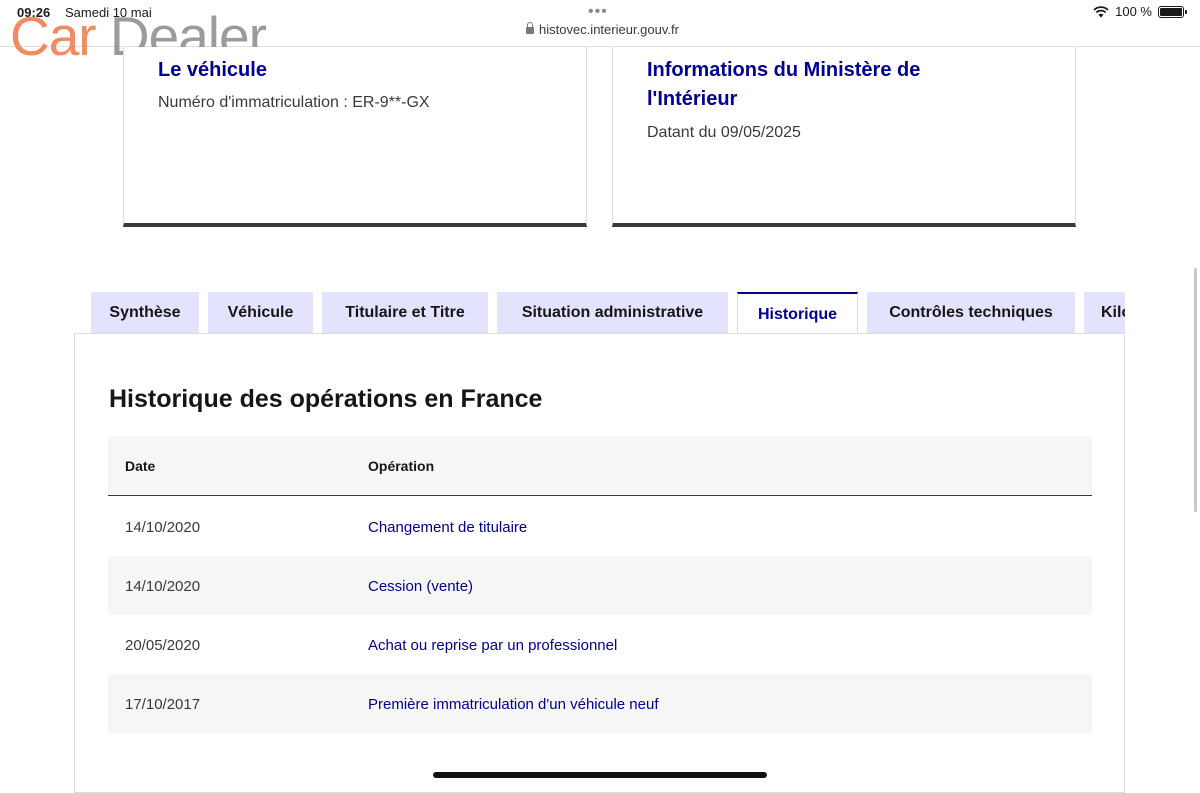  What do you see at coordinates (401, 466) in the screenshot?
I see `column-header-operation: Opération` at bounding box center [401, 466].